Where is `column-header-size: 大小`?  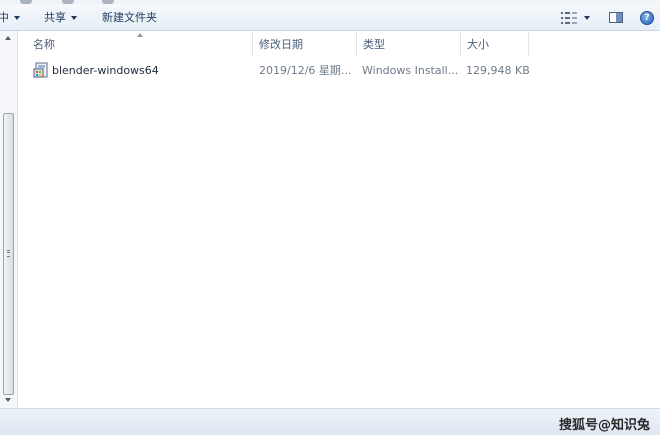
column-header-size: 大小 is located at coordinates (495, 44).